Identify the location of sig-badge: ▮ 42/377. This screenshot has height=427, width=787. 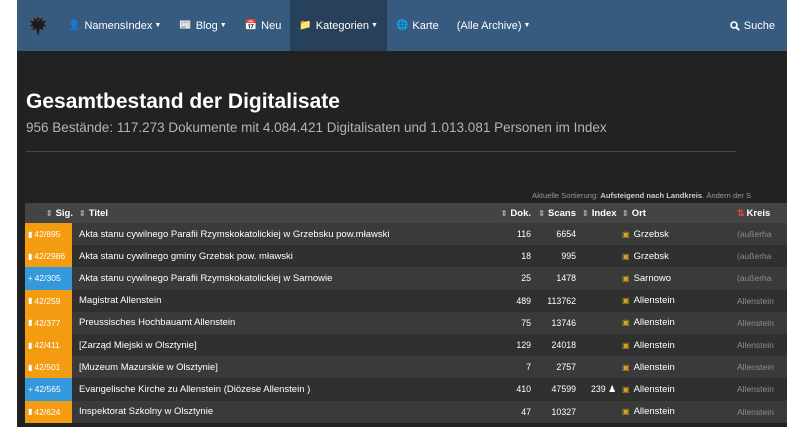
(48, 322).